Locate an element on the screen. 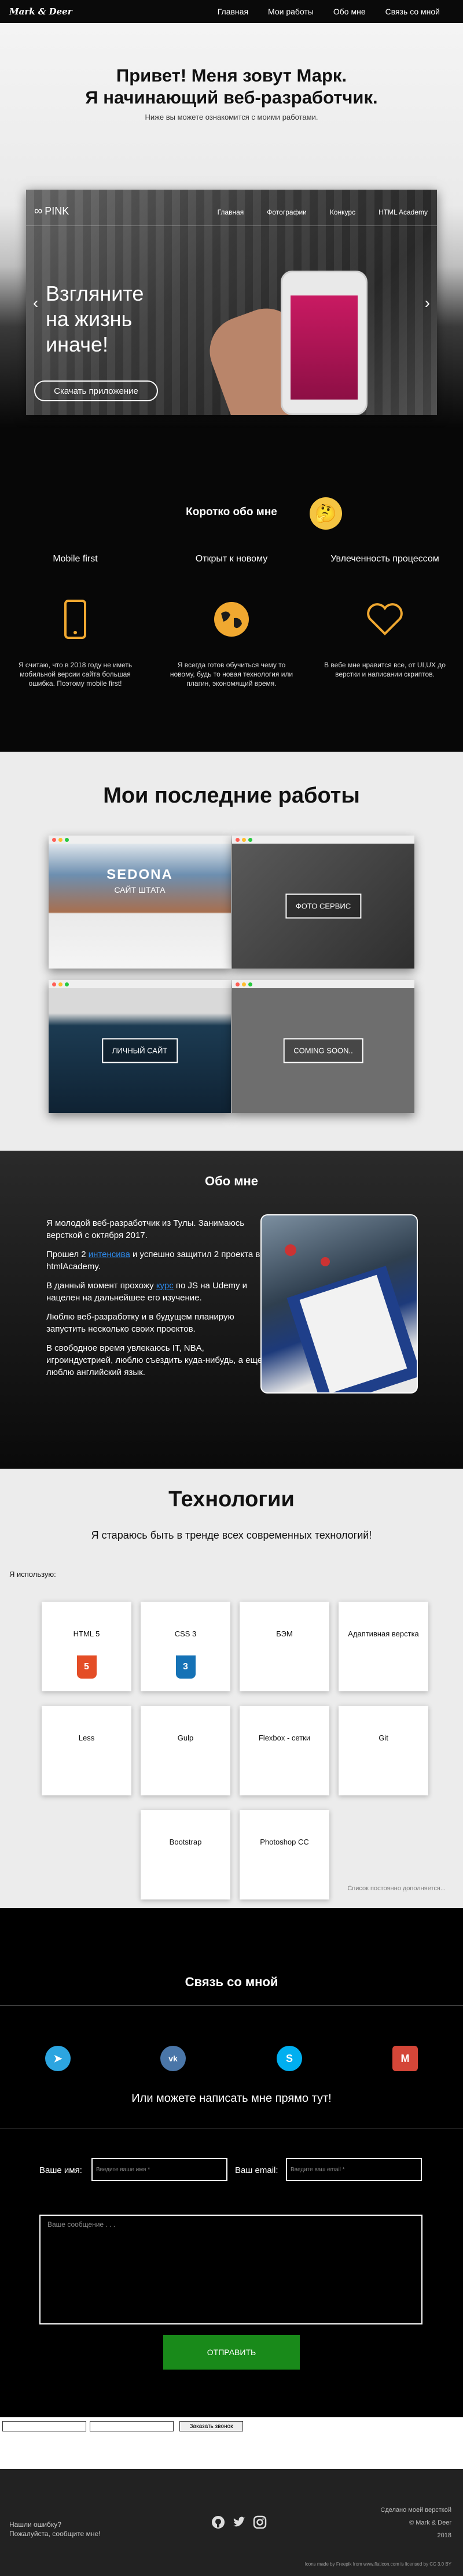 Image resolution: width=463 pixels, height=2576 pixels. pink-brand: PINK is located at coordinates (57, 211).